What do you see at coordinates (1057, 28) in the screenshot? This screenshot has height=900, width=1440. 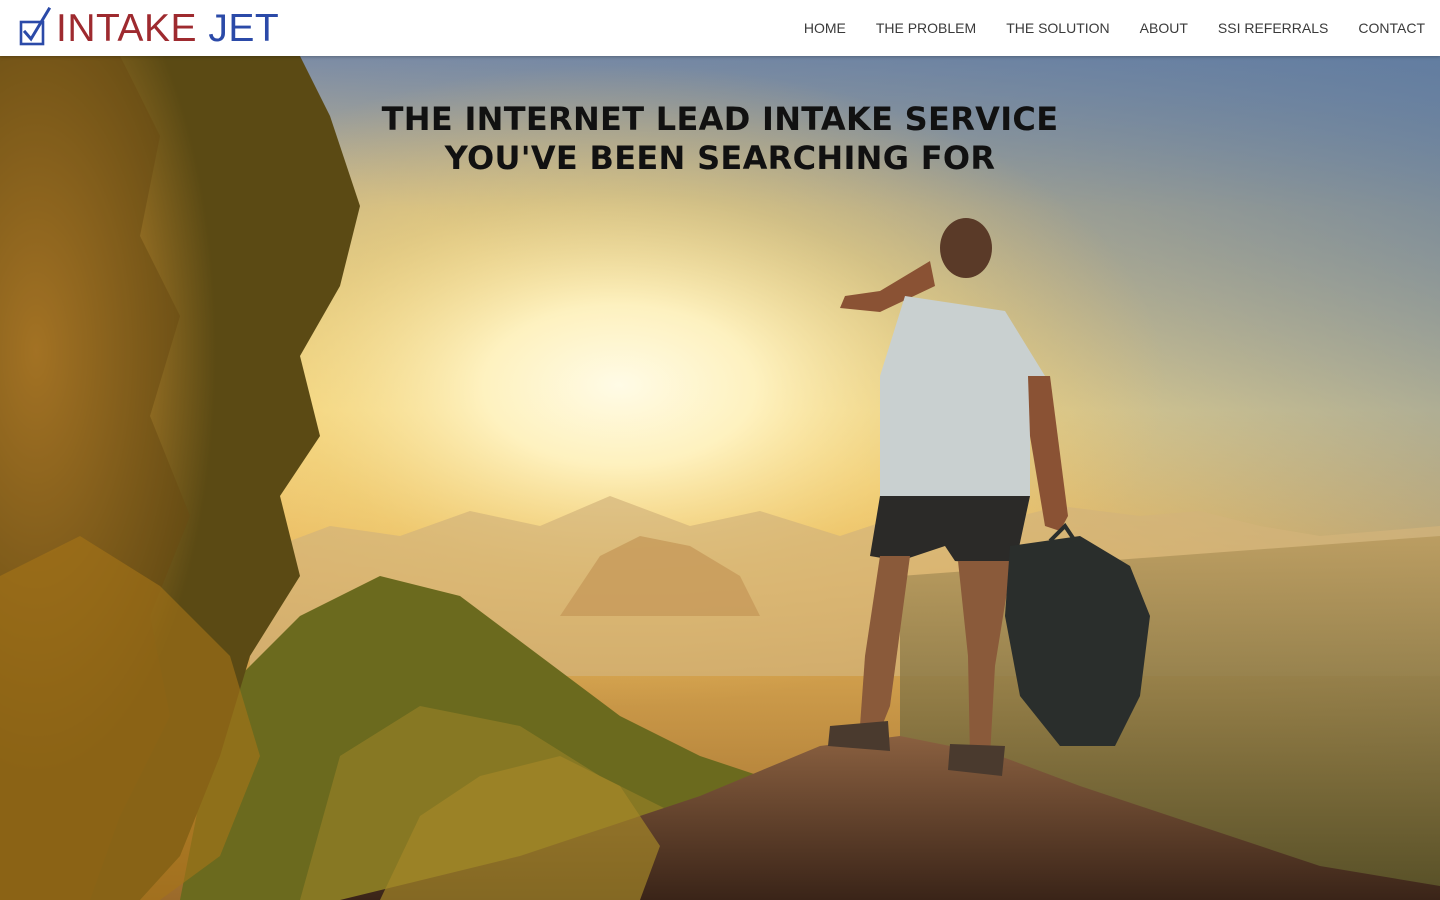 I see `nav-the-solution: THE SOLUTION` at bounding box center [1057, 28].